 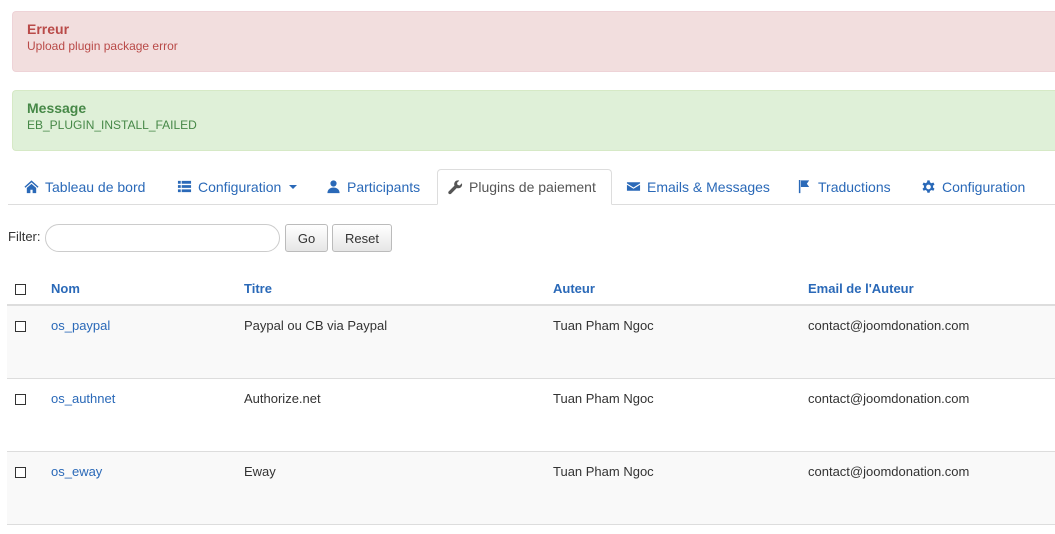 I want to click on tab-configuration-dropdown: Configuration, so click(x=237, y=186).